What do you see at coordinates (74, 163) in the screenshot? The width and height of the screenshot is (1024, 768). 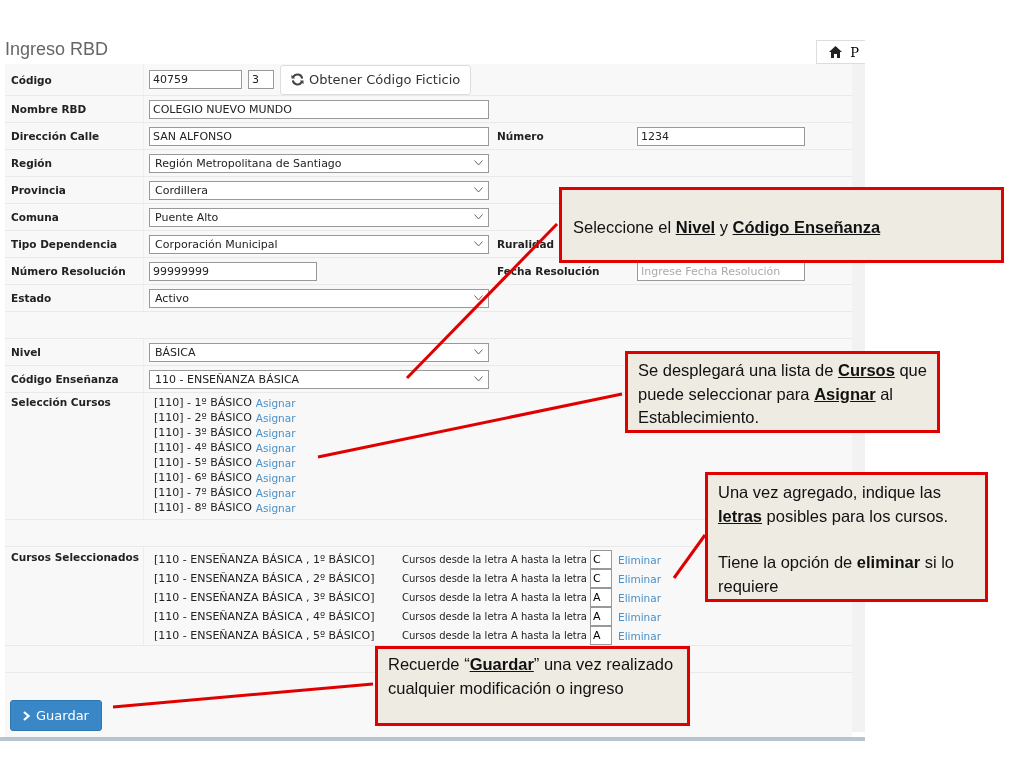 I see `field-label: Región` at bounding box center [74, 163].